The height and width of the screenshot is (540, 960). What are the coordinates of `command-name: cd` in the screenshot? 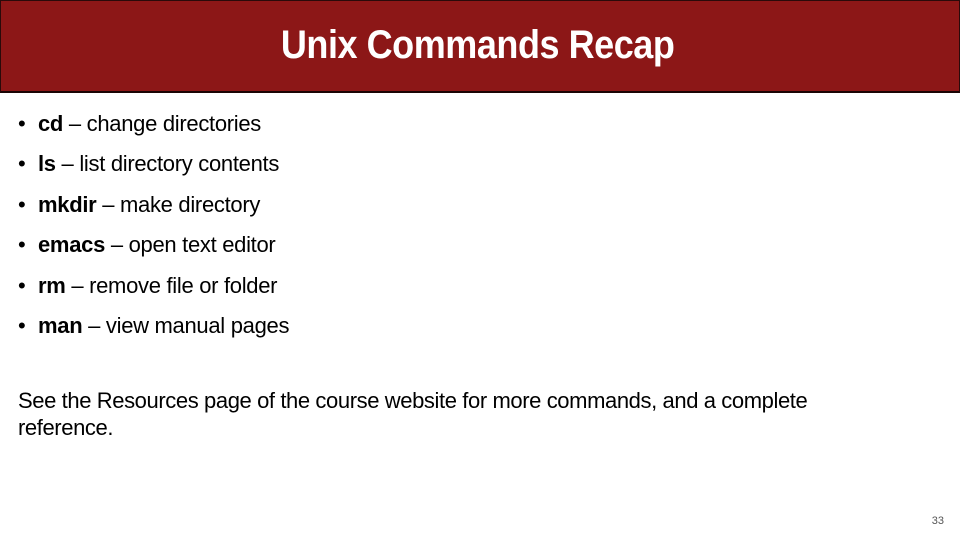 It's located at (51, 123).